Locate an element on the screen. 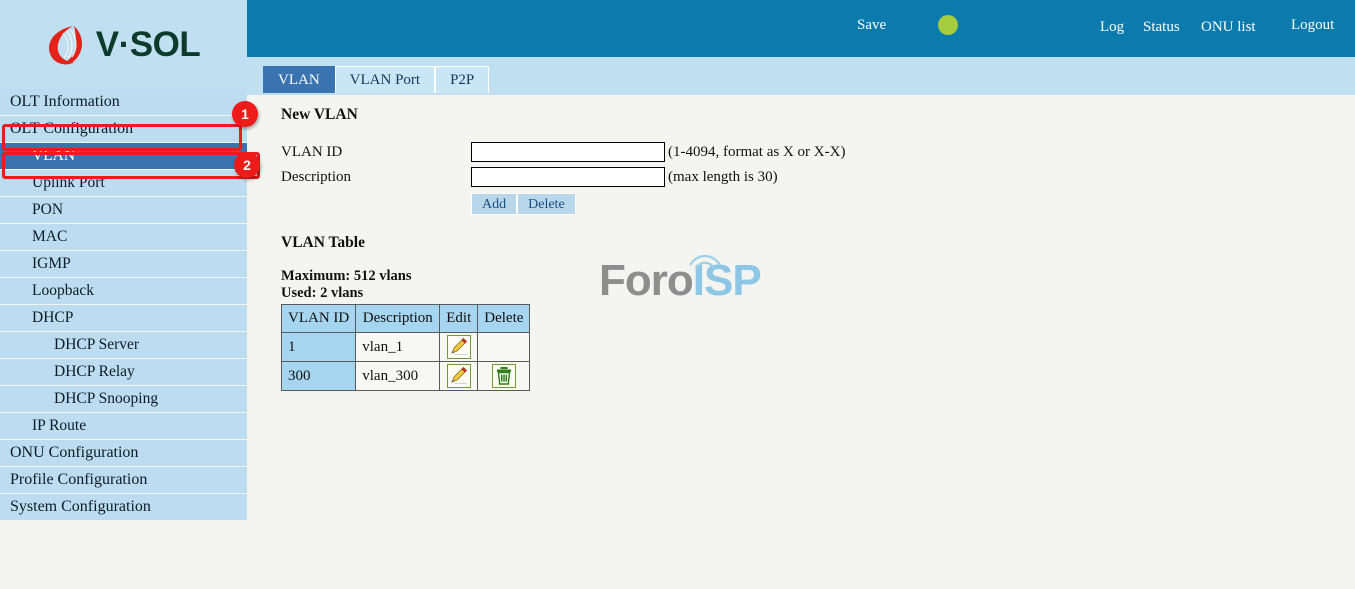 This screenshot has width=1355, height=589. brand-logo: V·SOL is located at coordinates (123, 44).